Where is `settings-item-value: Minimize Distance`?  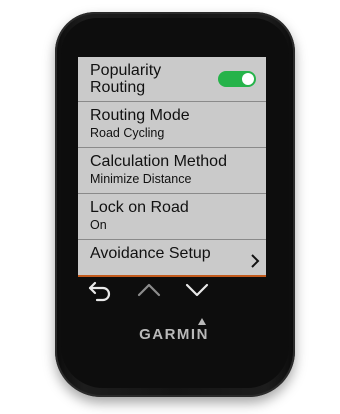 settings-item-value: Minimize Distance is located at coordinates (141, 179).